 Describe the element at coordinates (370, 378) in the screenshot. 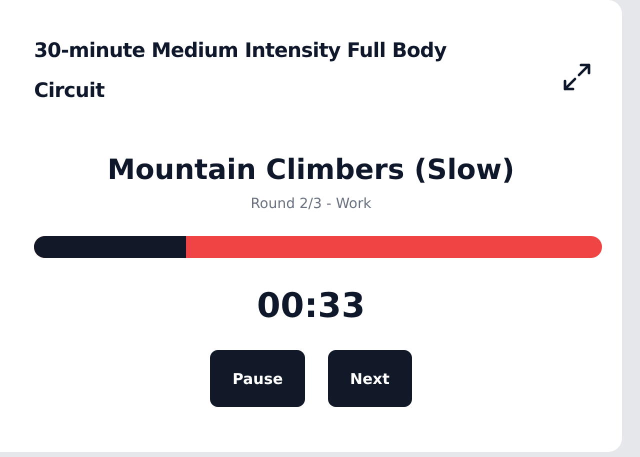

I see `control-button: Next` at that location.